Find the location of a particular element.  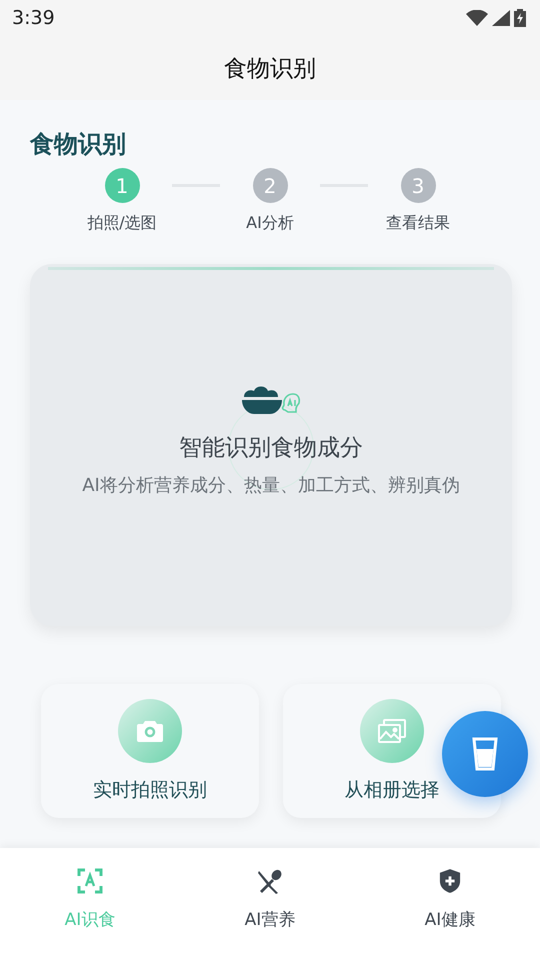

step-number: 3 is located at coordinates (418, 185).